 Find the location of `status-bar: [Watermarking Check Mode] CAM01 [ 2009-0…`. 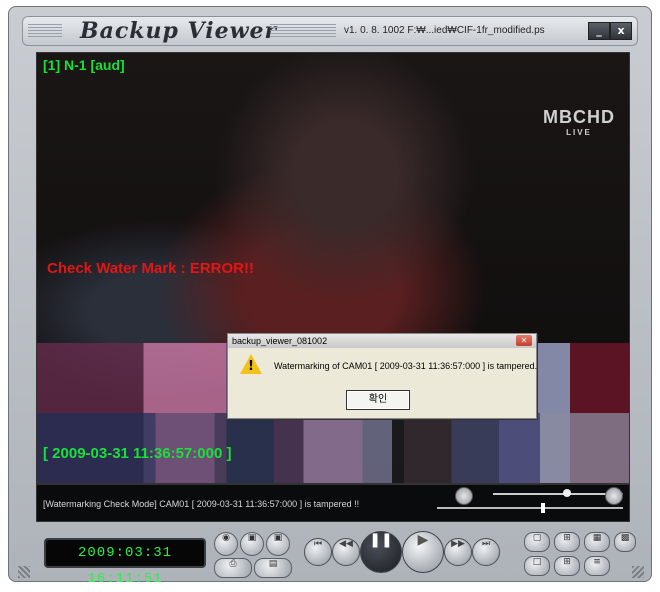

status-bar: [Watermarking Check Mode] CAM01 [ 2009-0… is located at coordinates (333, 503).